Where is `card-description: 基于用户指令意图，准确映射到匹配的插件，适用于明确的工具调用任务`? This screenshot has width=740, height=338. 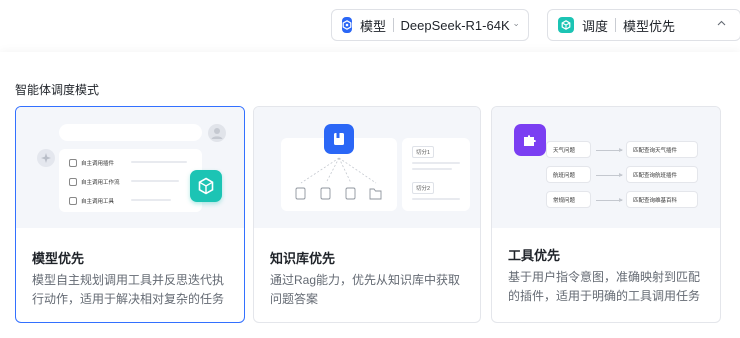 card-description: 基于用户指令意图，准确映射到匹配的插件，适用于明确的工具调用任务 is located at coordinates (604, 286).